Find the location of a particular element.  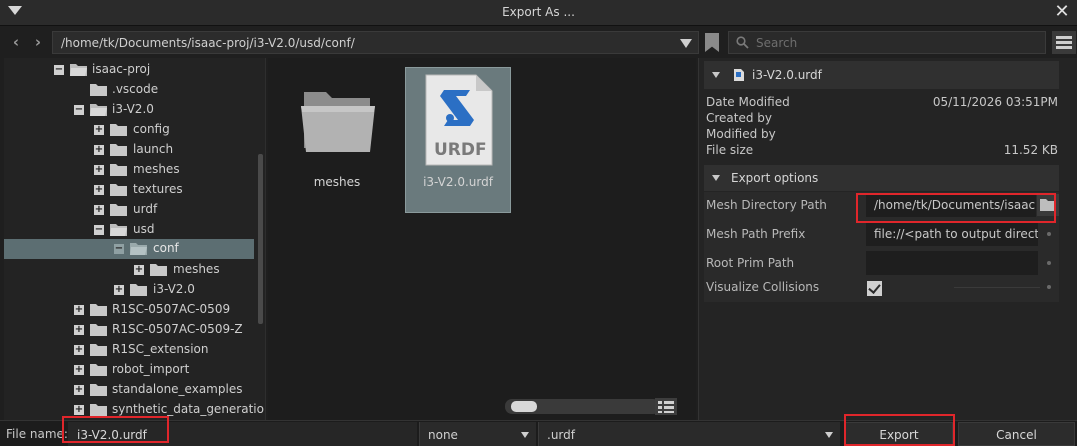

root-prim-field is located at coordinates (952, 263).